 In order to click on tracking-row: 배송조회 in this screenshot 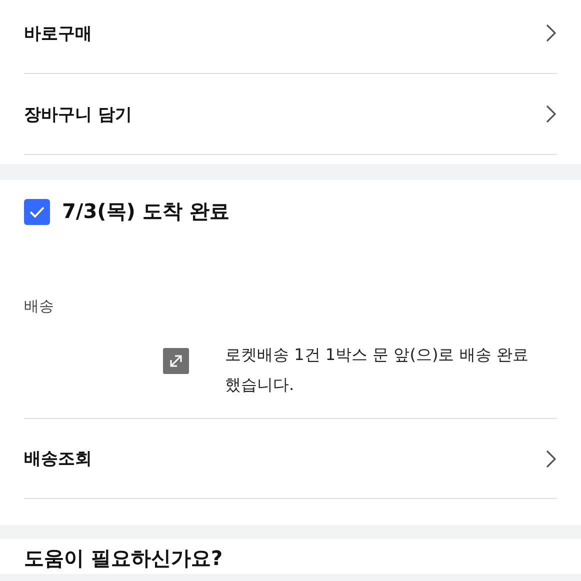, I will do `click(290, 458)`.